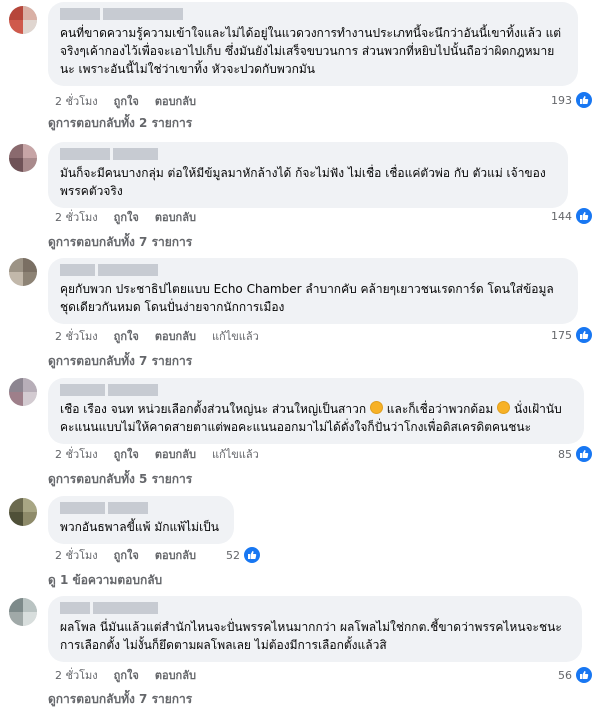  I want to click on comment-text: พวกอันธพาลขี้แพ้ มักแพ้ไม่เป็น, so click(139, 527).